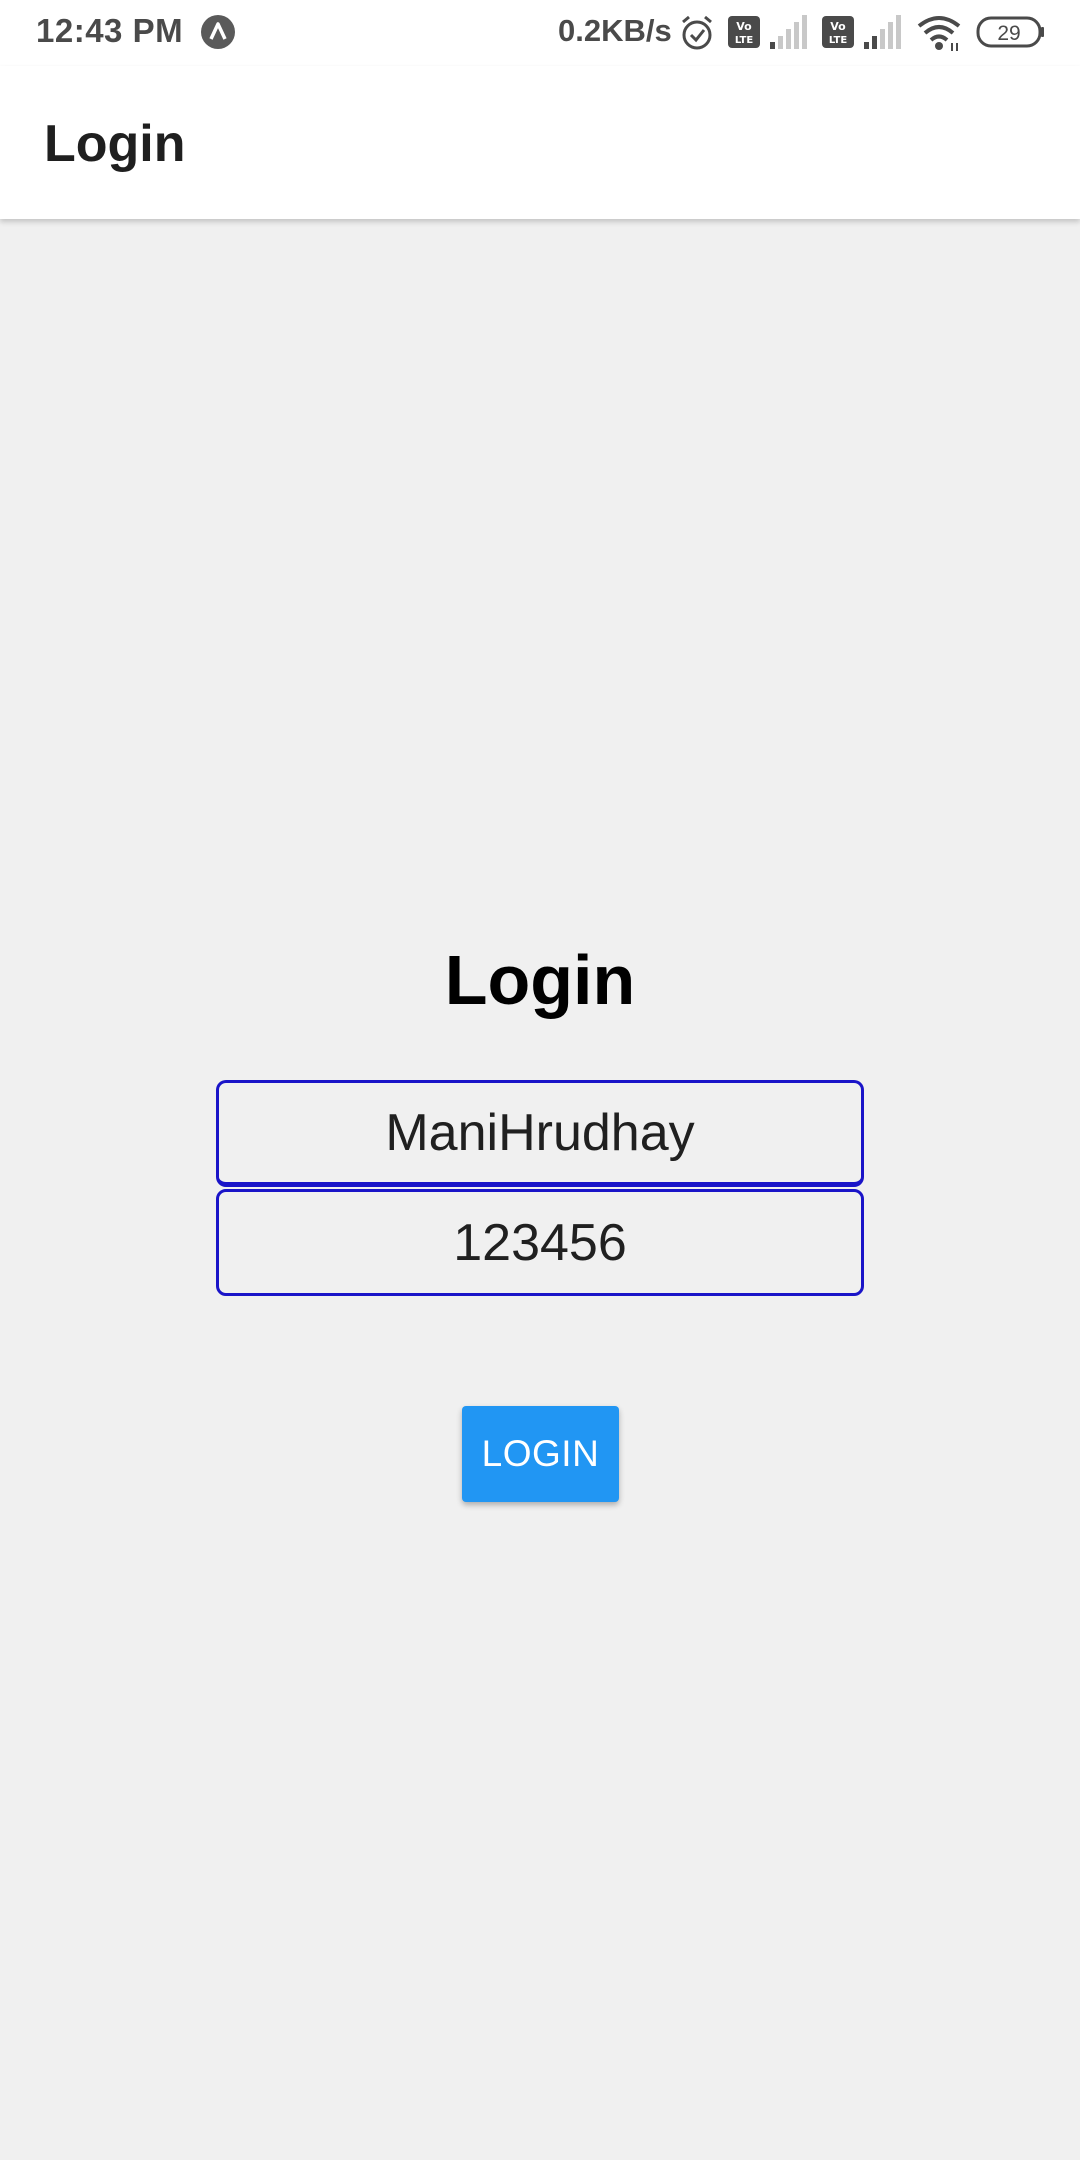 This screenshot has width=1080, height=2160. What do you see at coordinates (540, 142) in the screenshot?
I see `app-bar: Login` at bounding box center [540, 142].